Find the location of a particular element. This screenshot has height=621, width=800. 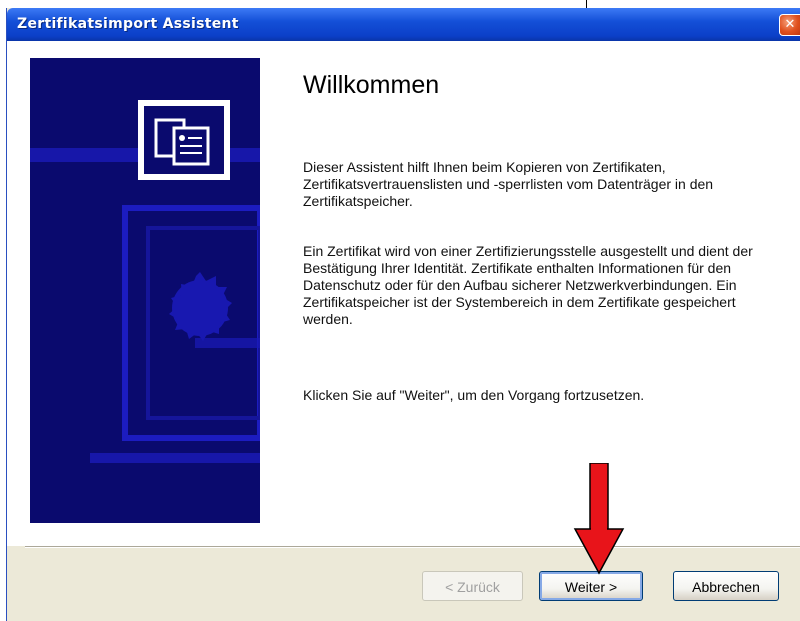

title-bar: Zertifikatsimport Assistent ✕ is located at coordinates (403, 24).